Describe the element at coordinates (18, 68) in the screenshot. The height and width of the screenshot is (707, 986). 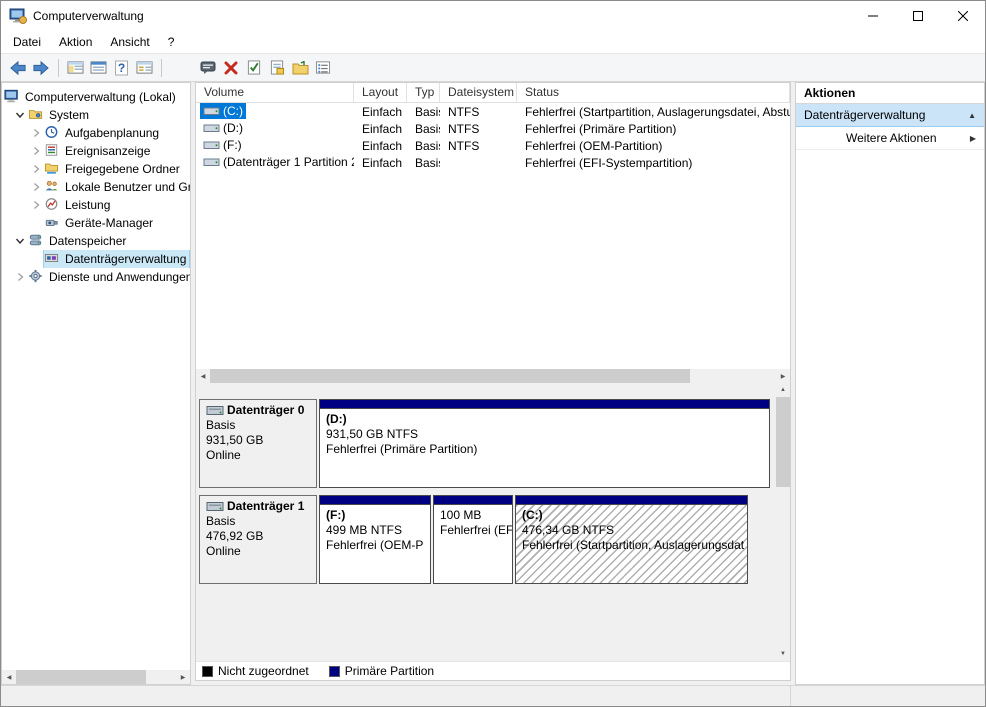
I see `back-button` at that location.